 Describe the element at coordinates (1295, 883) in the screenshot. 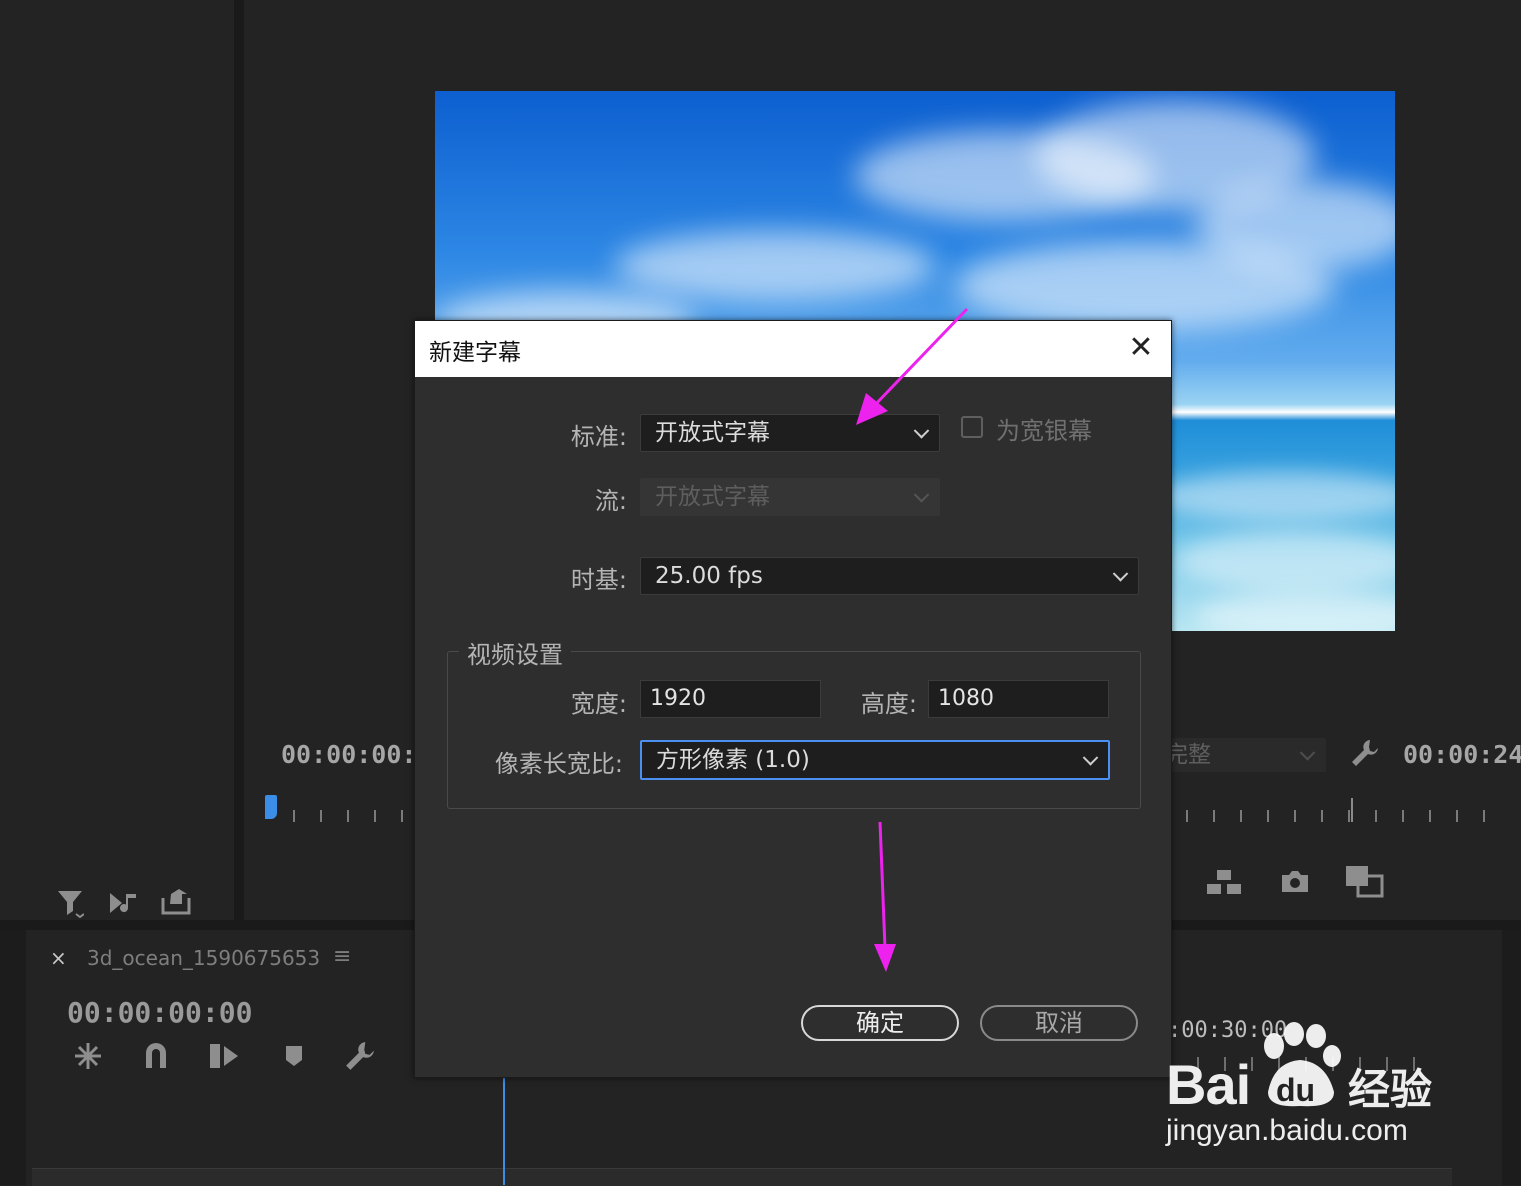

I see `camera-icon` at that location.